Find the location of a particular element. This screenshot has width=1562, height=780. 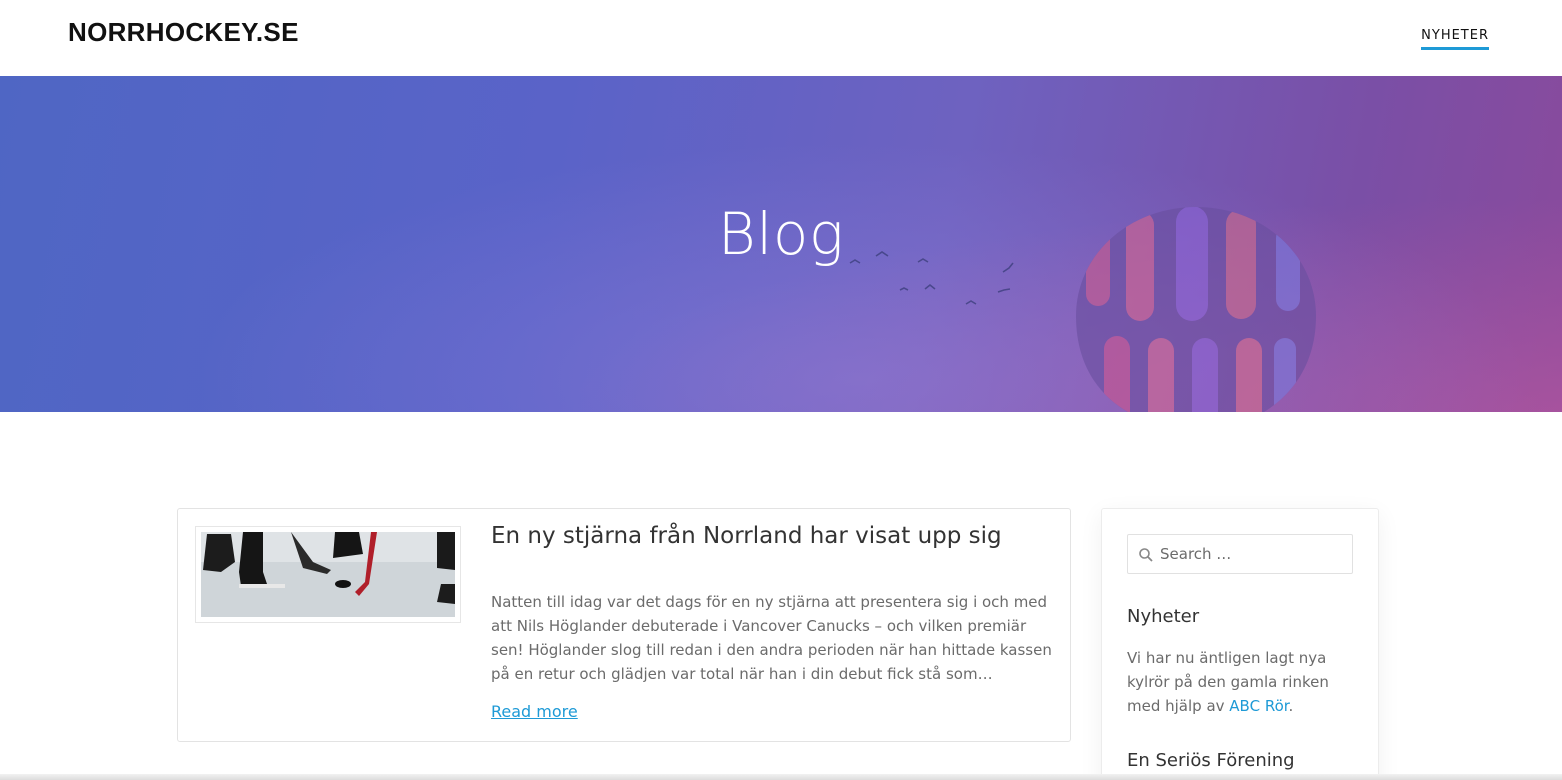

post-thumbnail is located at coordinates (328, 574).